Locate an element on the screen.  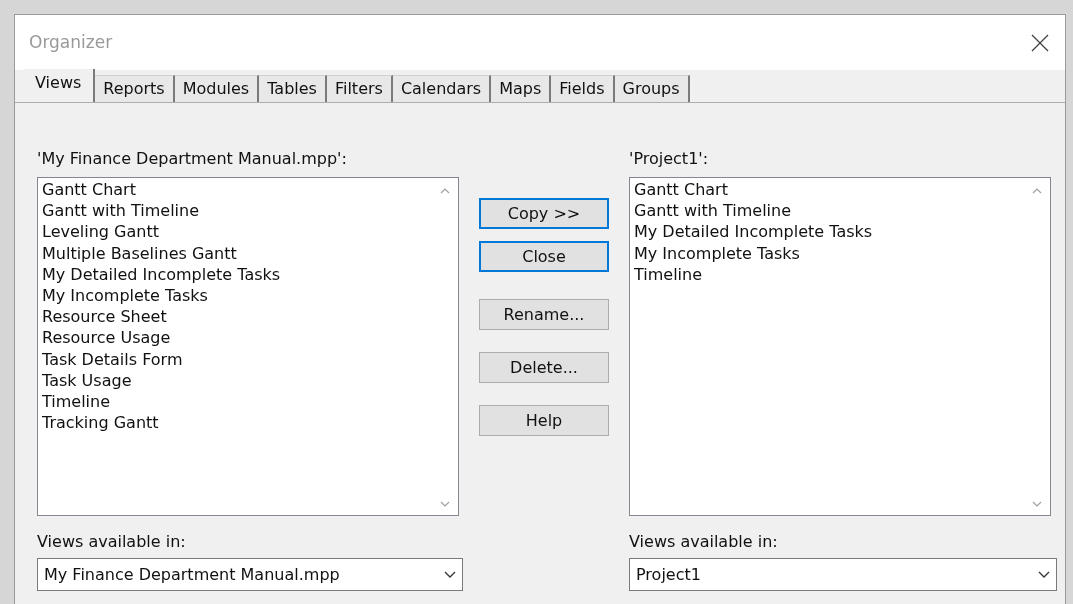
tab: Calendars is located at coordinates (442, 88).